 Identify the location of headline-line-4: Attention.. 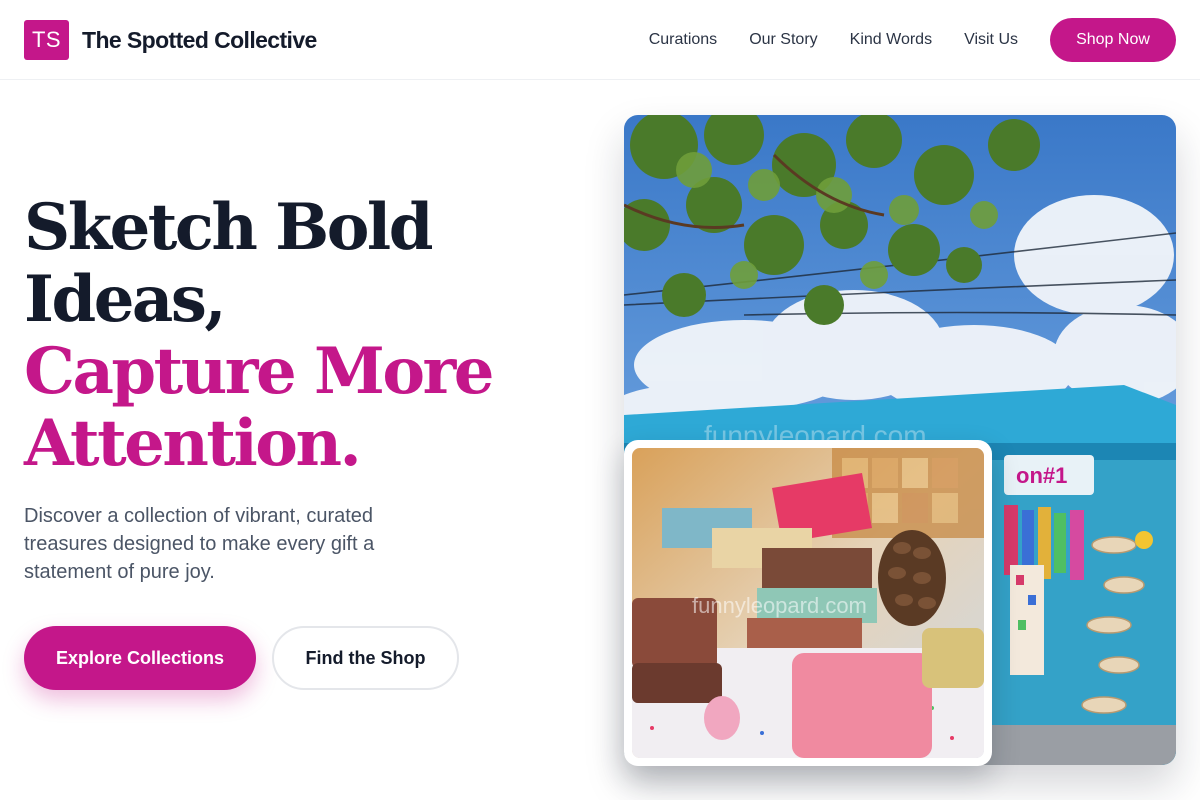
(193, 443).